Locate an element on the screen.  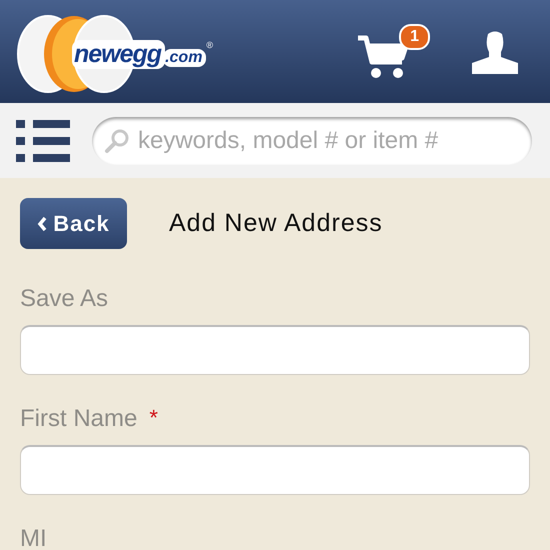
search-field: keywords, model # or item # is located at coordinates (312, 140).